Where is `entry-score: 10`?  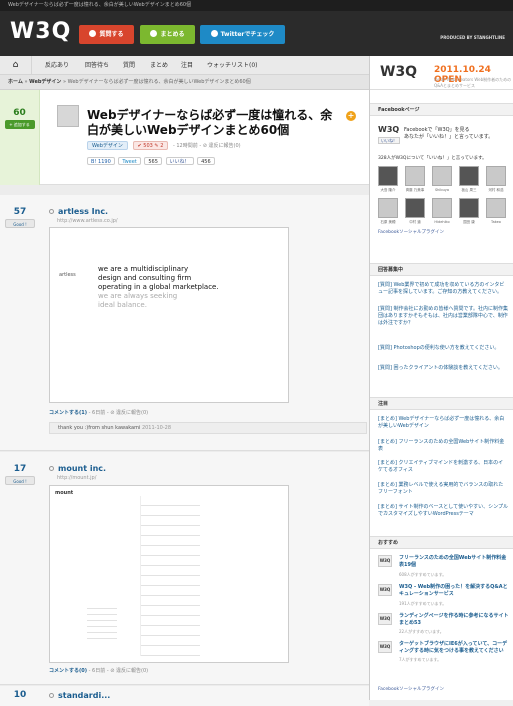
entry-score: 10 is located at coordinates (20, 695).